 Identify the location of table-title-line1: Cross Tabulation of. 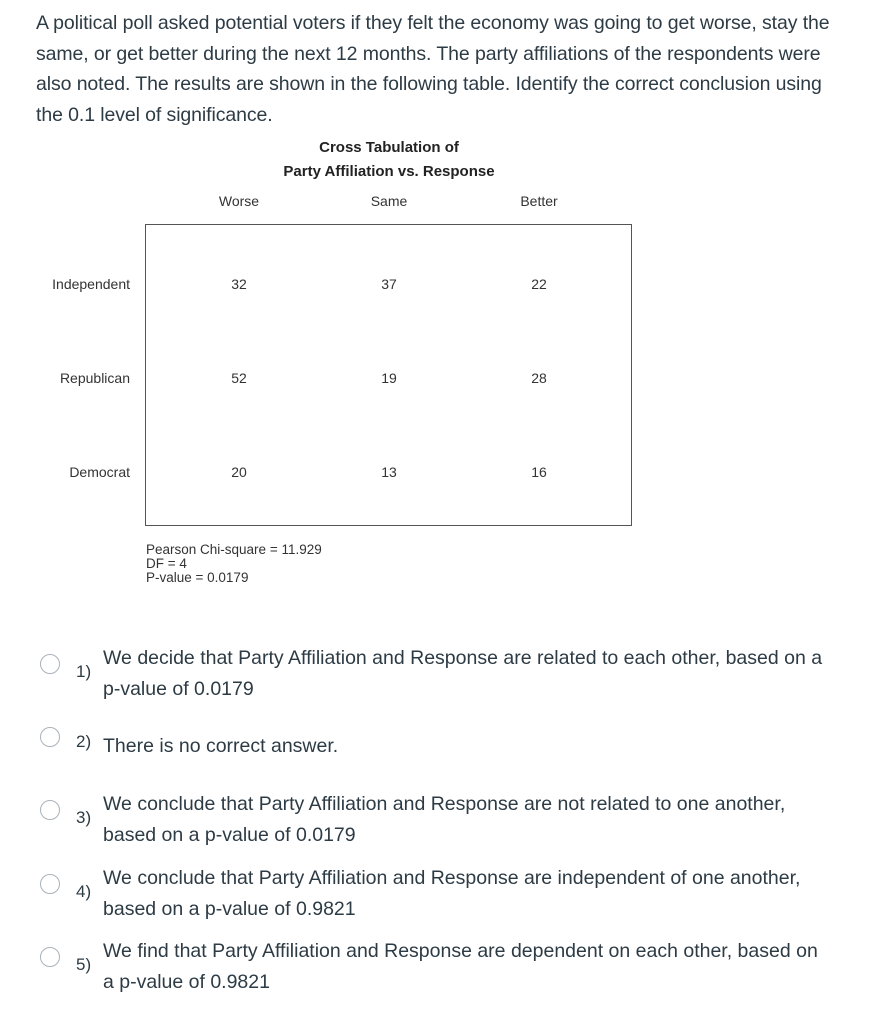
(389, 147).